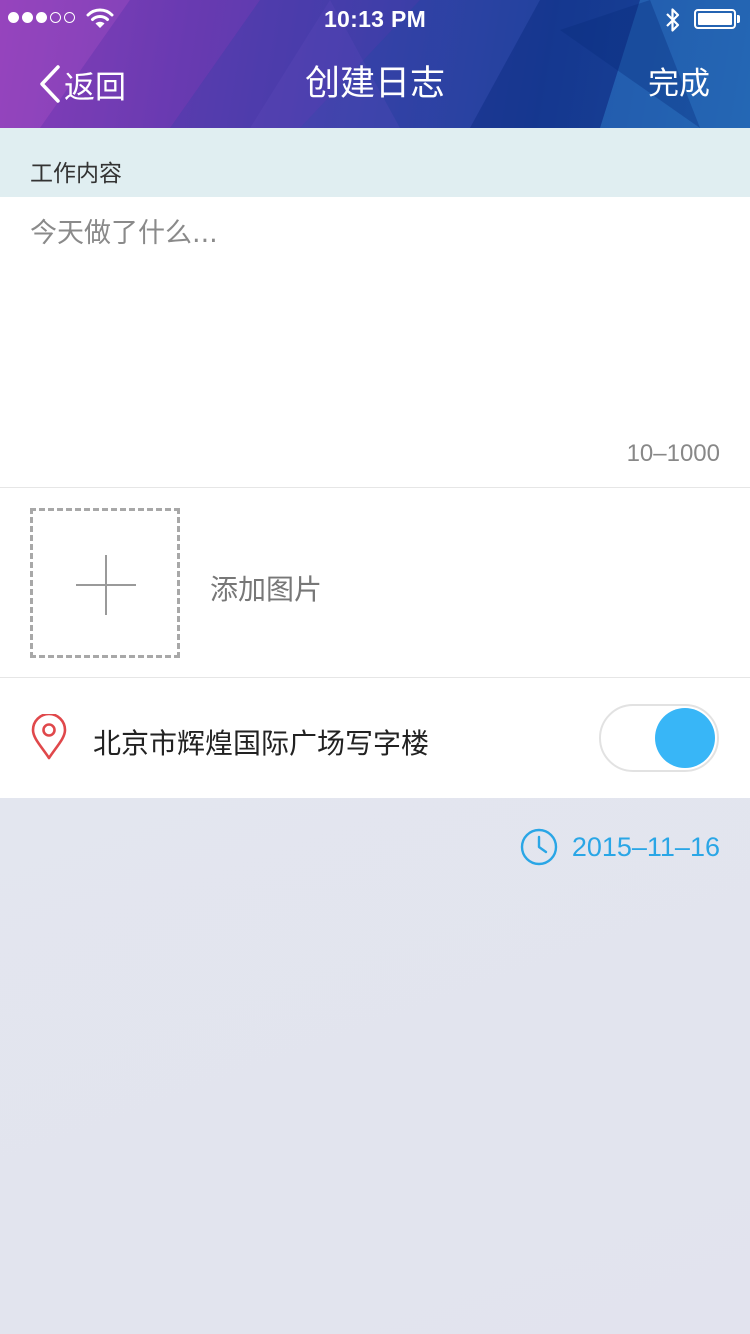 The height and width of the screenshot is (1334, 750). I want to click on status-time: 10:13 PM, so click(375, 19).